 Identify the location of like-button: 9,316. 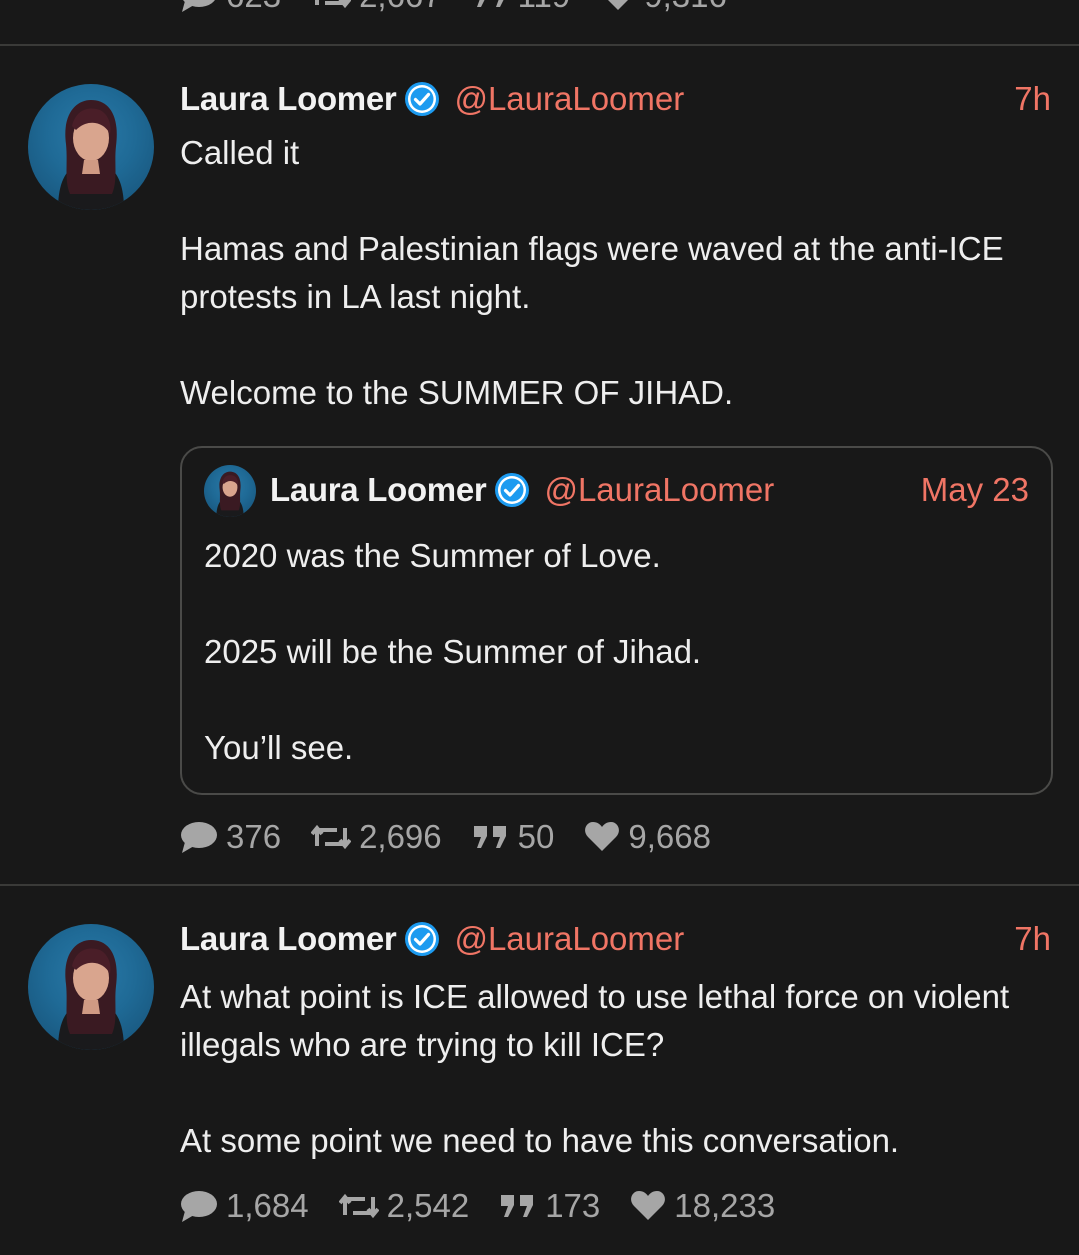
(663, 7).